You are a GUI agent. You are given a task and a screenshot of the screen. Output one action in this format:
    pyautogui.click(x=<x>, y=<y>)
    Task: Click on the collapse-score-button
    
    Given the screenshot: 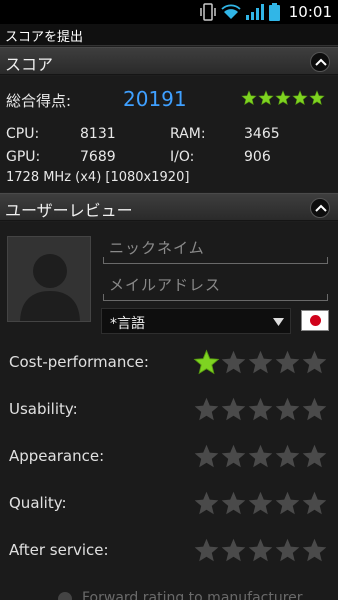 What is the action you would take?
    pyautogui.click(x=320, y=62)
    